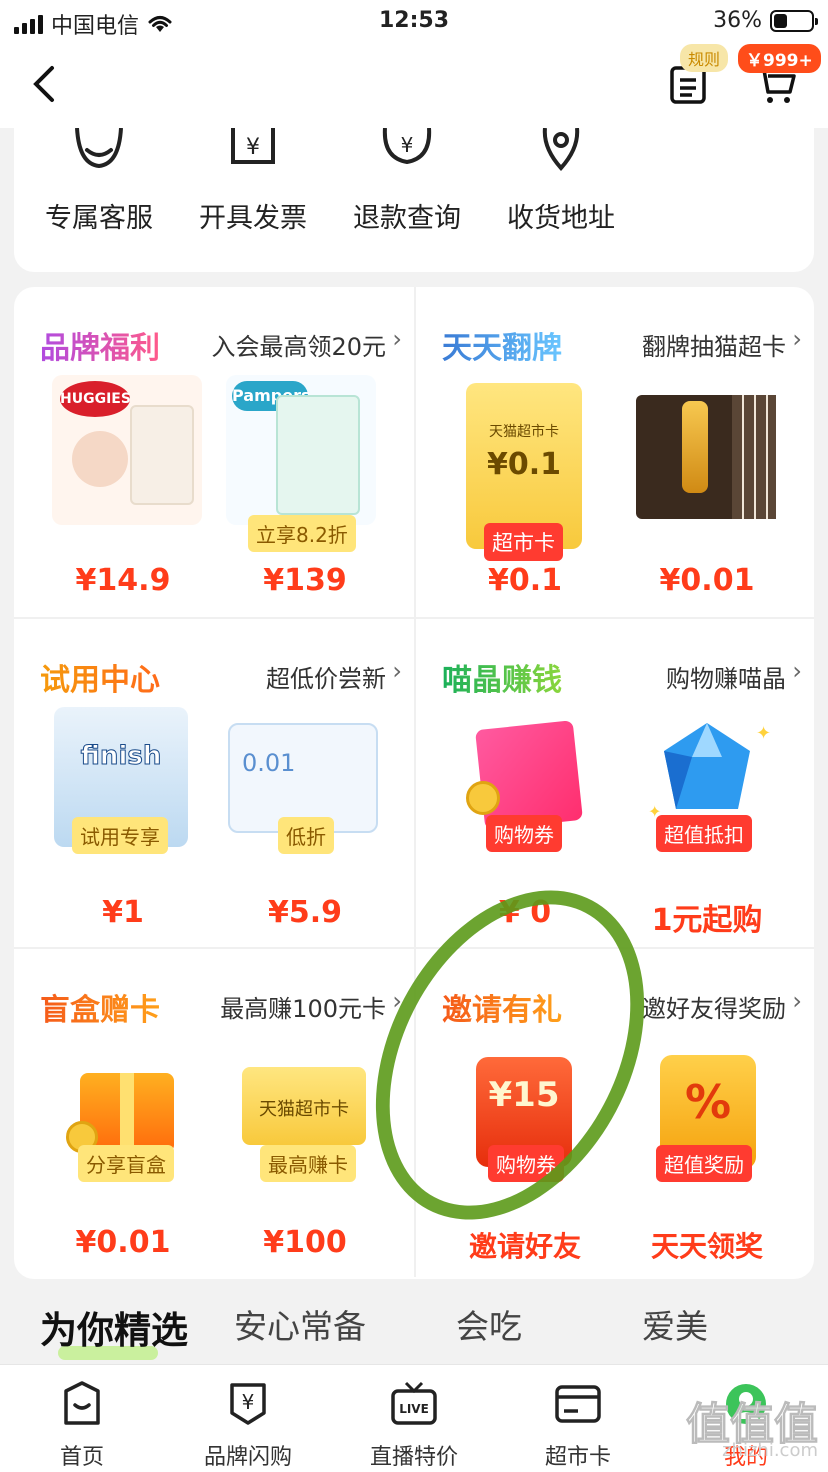 Image resolution: width=828 pixels, height=1472 pixels. I want to click on coupon-tag: 购物券, so click(526, 1163).